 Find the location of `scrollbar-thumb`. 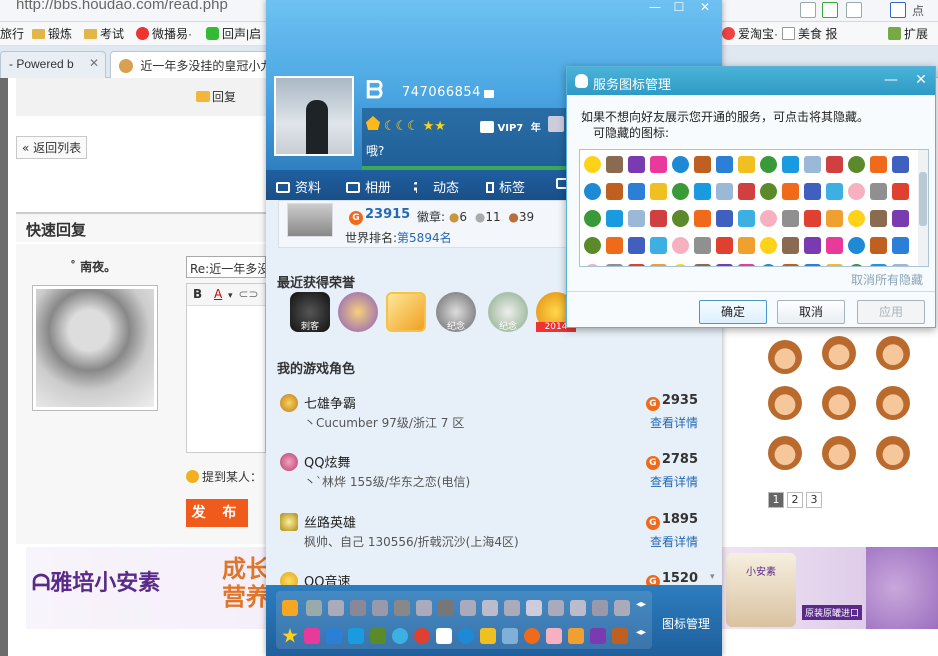

scrollbar-thumb is located at coordinates (923, 199).